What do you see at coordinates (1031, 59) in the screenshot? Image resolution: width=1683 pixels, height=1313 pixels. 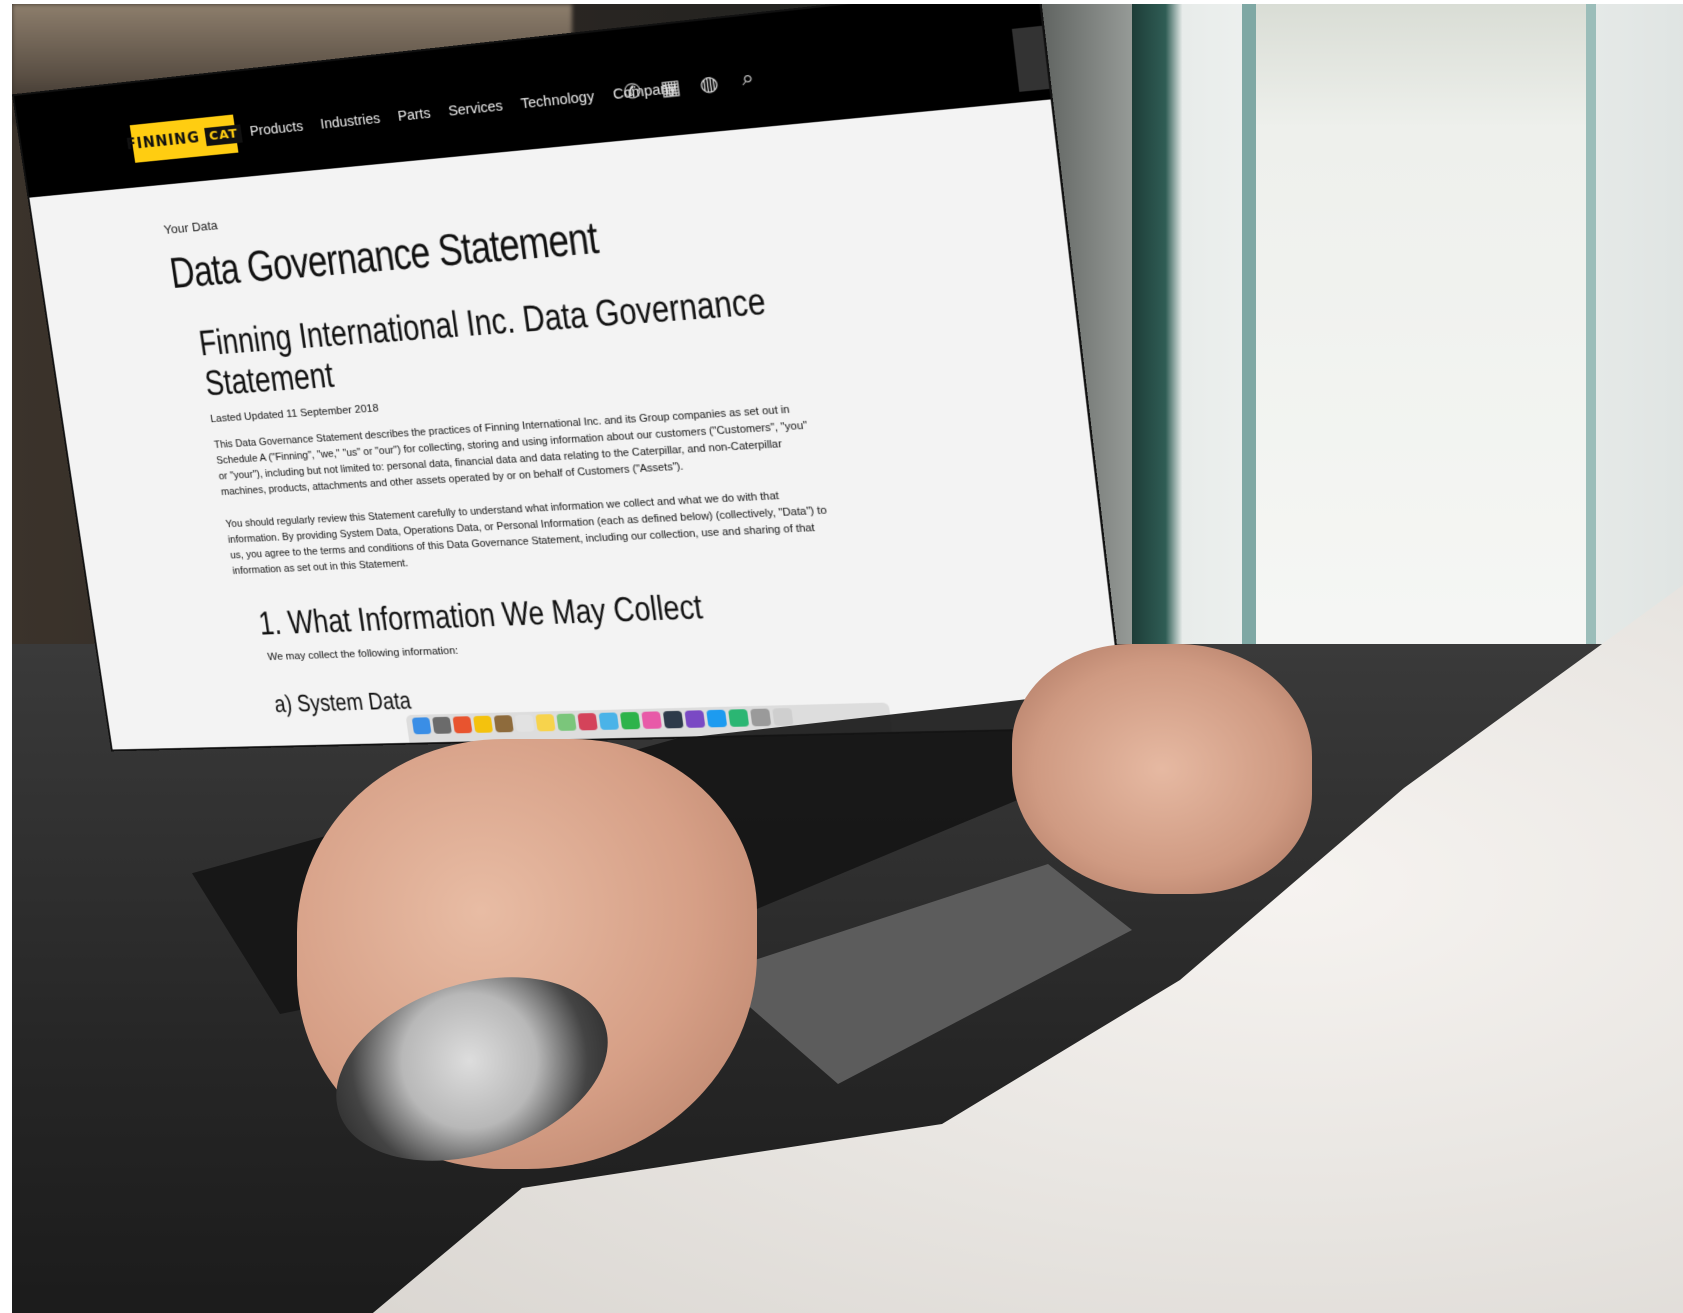 I see `side-tab` at bounding box center [1031, 59].